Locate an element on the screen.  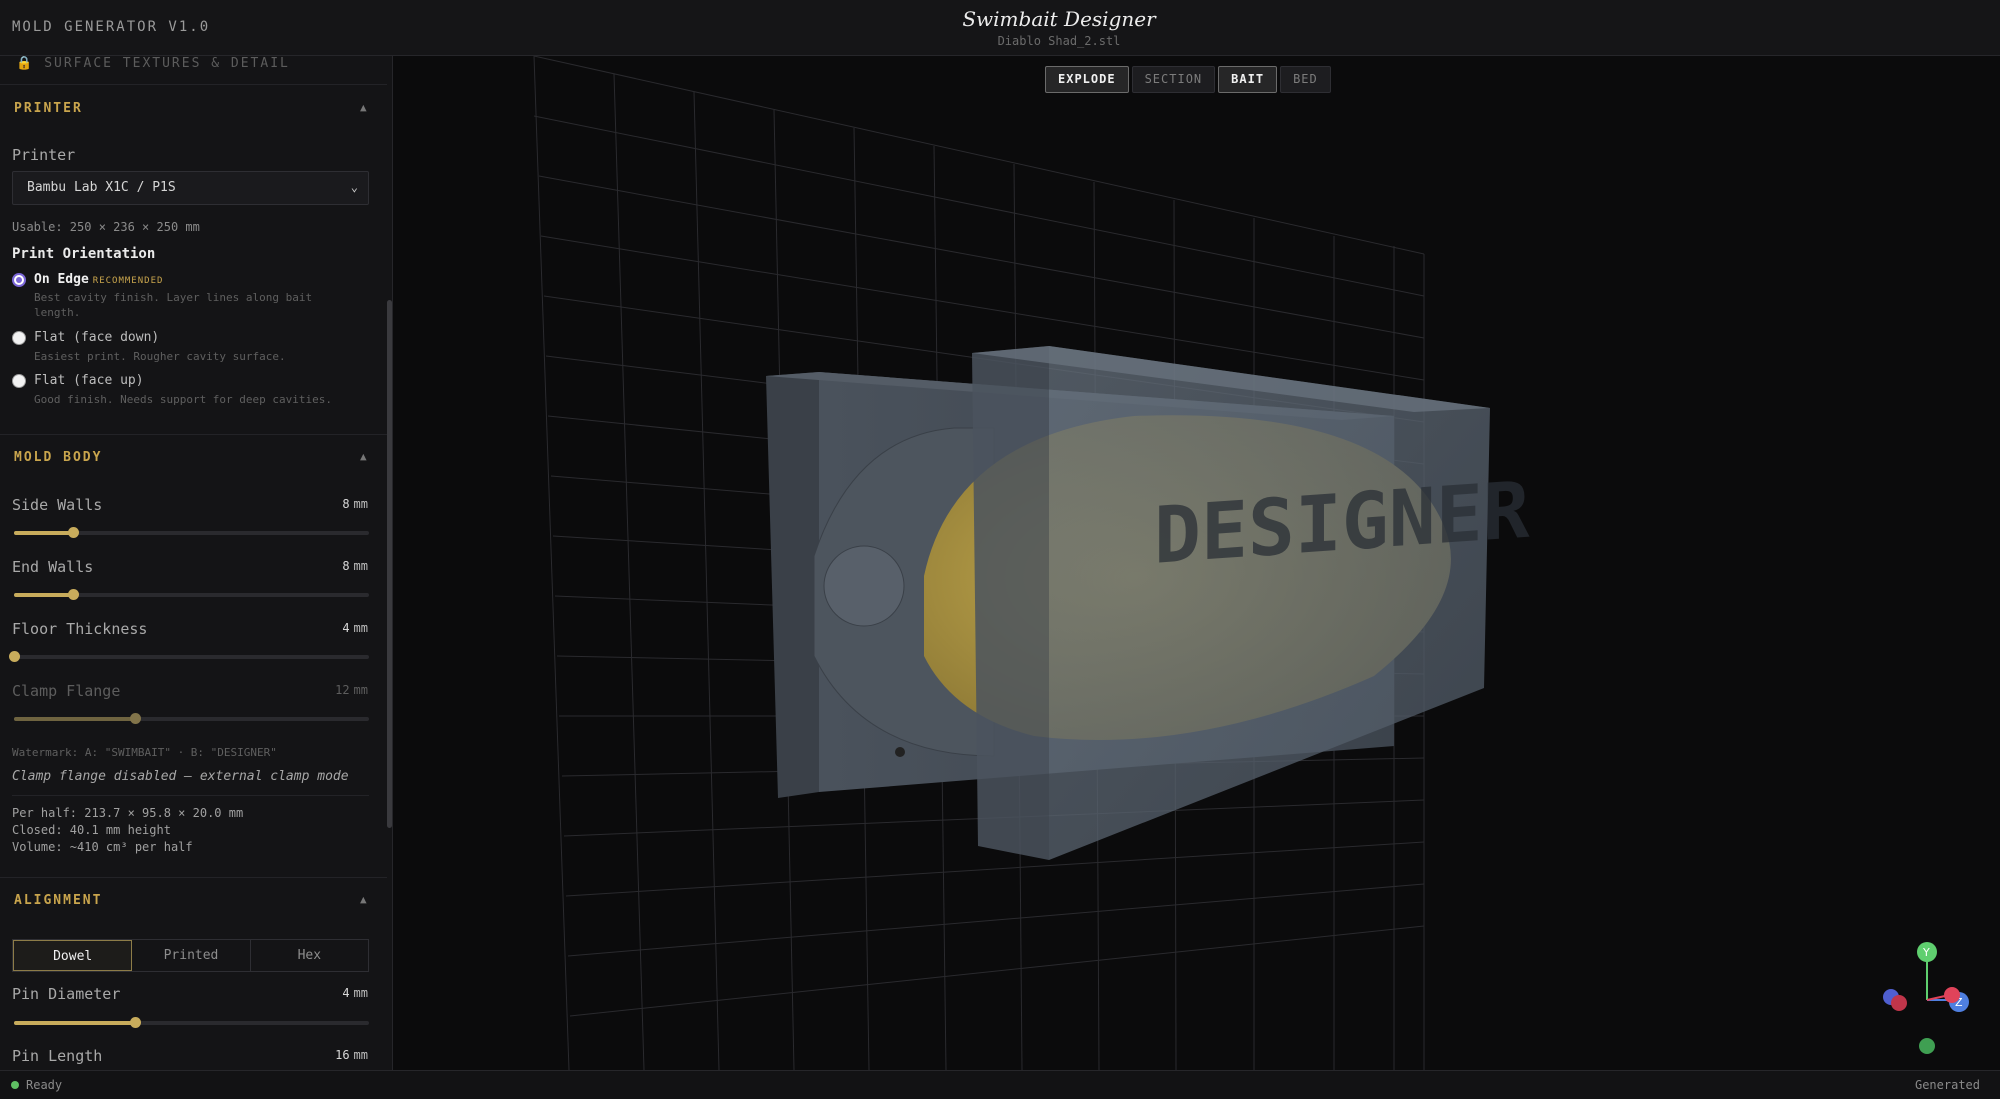
axis-neg-y-handle is located at coordinates (1927, 1046).